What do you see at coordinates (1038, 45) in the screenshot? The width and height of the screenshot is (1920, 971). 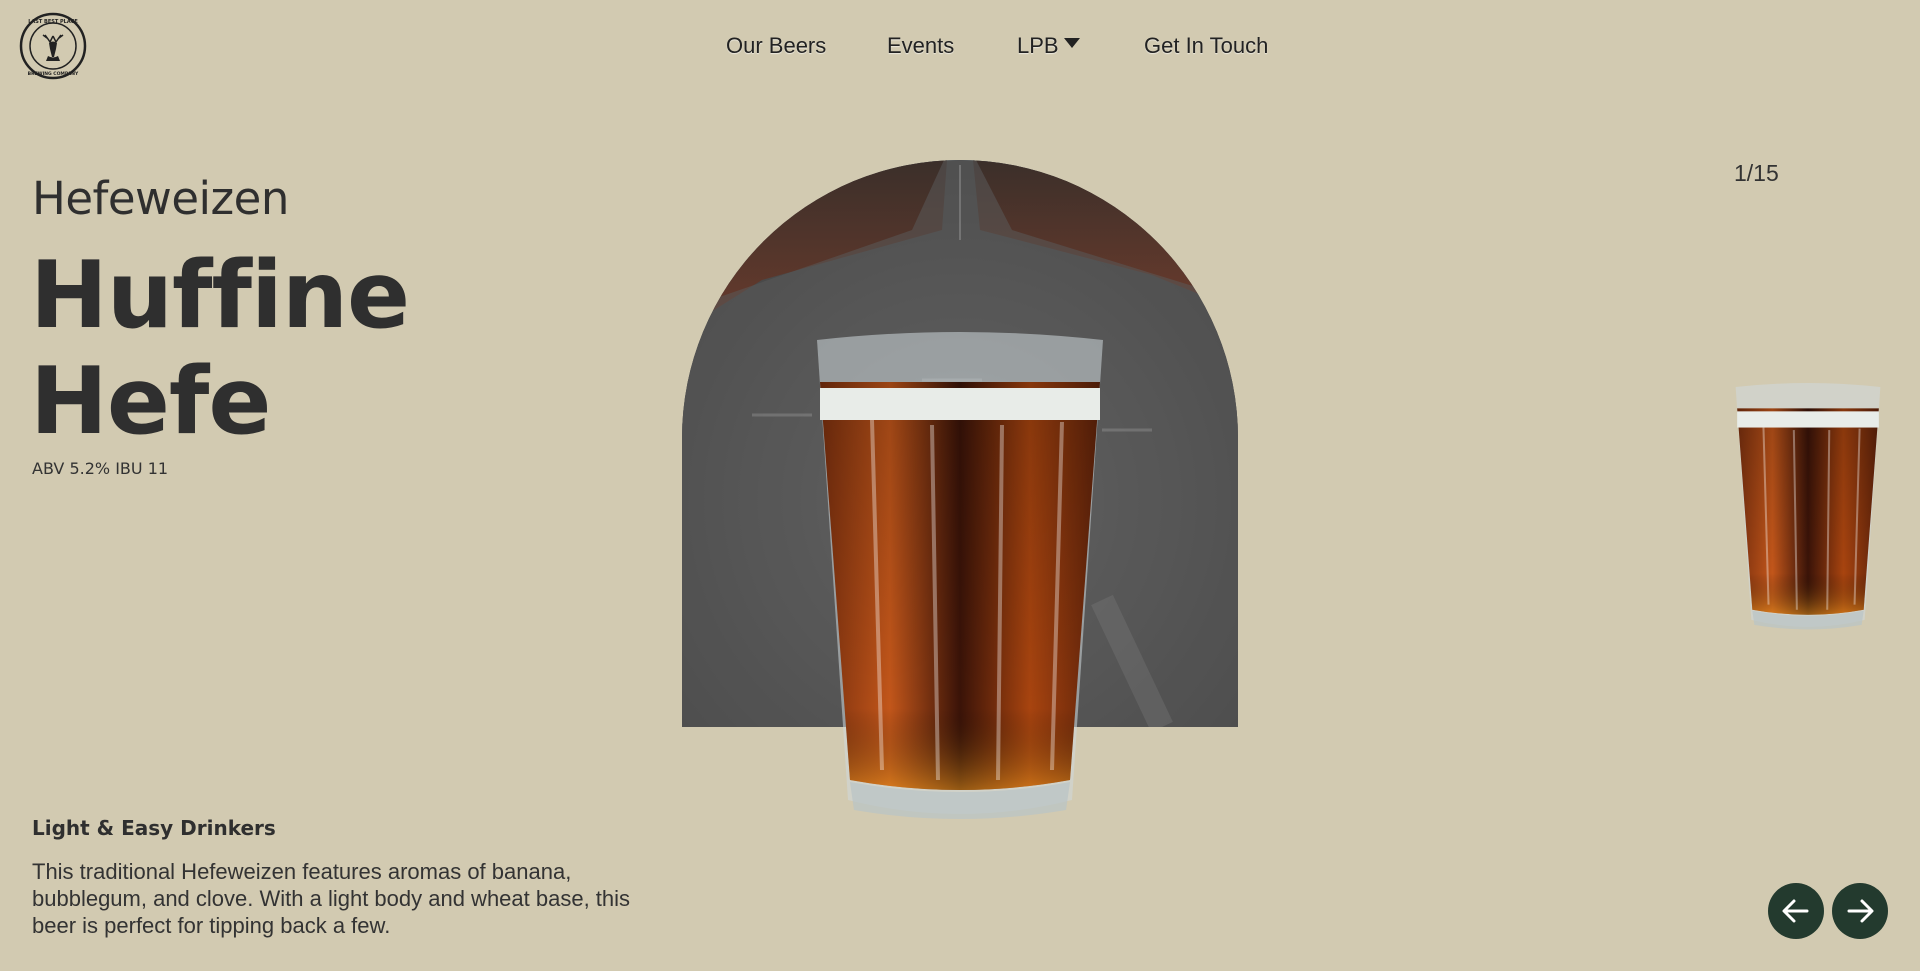 I see `nav-lpb-label: LPB` at bounding box center [1038, 45].